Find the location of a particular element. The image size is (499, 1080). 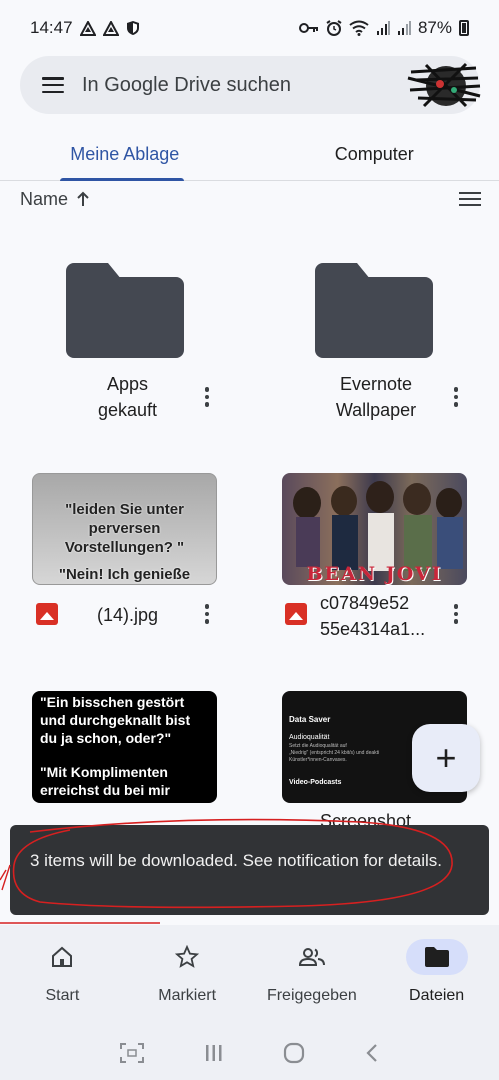

arrow-up-icon is located at coordinates (83, 198).